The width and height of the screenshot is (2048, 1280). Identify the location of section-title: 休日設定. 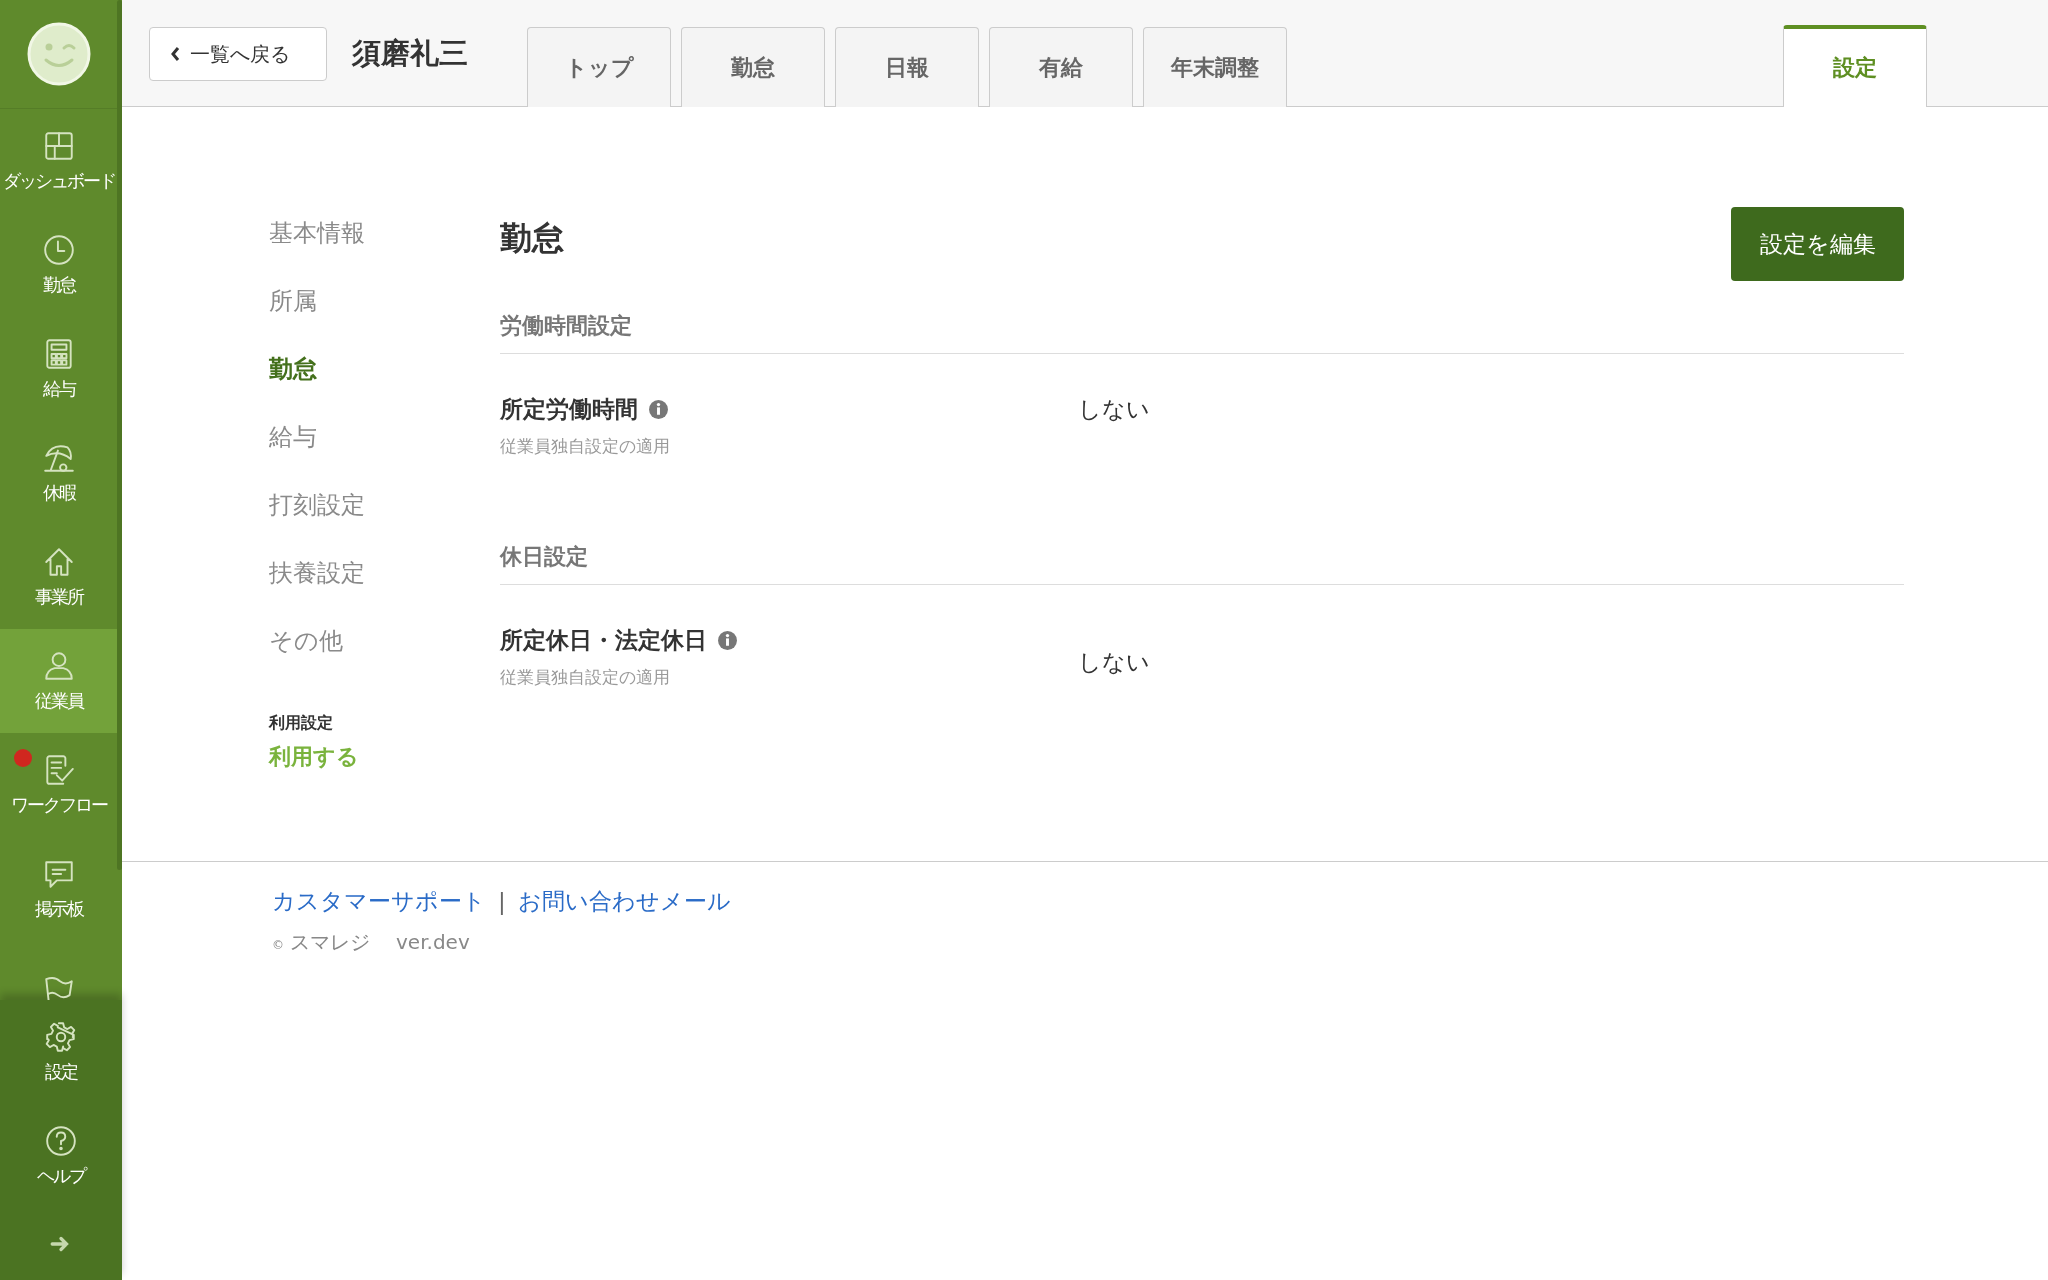
(1202, 563).